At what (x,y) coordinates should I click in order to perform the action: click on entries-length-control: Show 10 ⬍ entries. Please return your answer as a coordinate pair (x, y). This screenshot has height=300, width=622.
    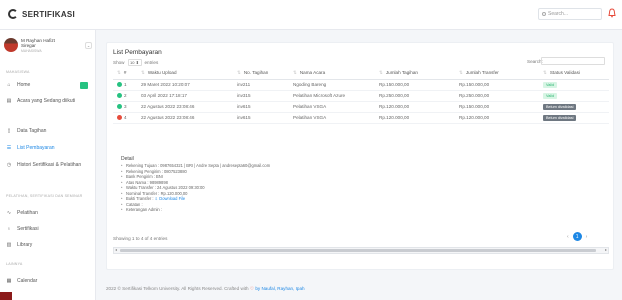
    Looking at the image, I should click on (136, 62).